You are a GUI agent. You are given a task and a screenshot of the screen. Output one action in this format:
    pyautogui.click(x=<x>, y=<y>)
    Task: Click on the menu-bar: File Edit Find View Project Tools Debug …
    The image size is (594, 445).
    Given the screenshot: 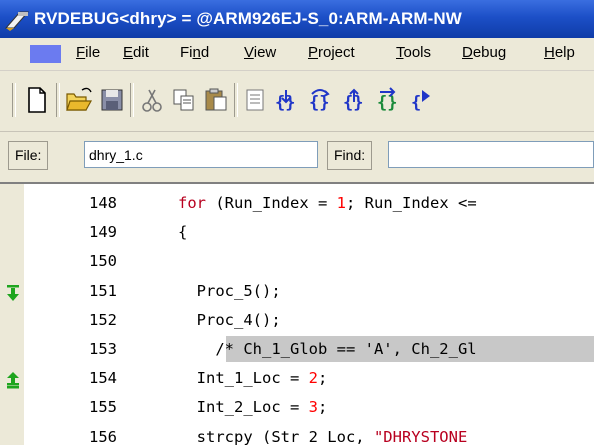 What is the action you would take?
    pyautogui.click(x=297, y=54)
    